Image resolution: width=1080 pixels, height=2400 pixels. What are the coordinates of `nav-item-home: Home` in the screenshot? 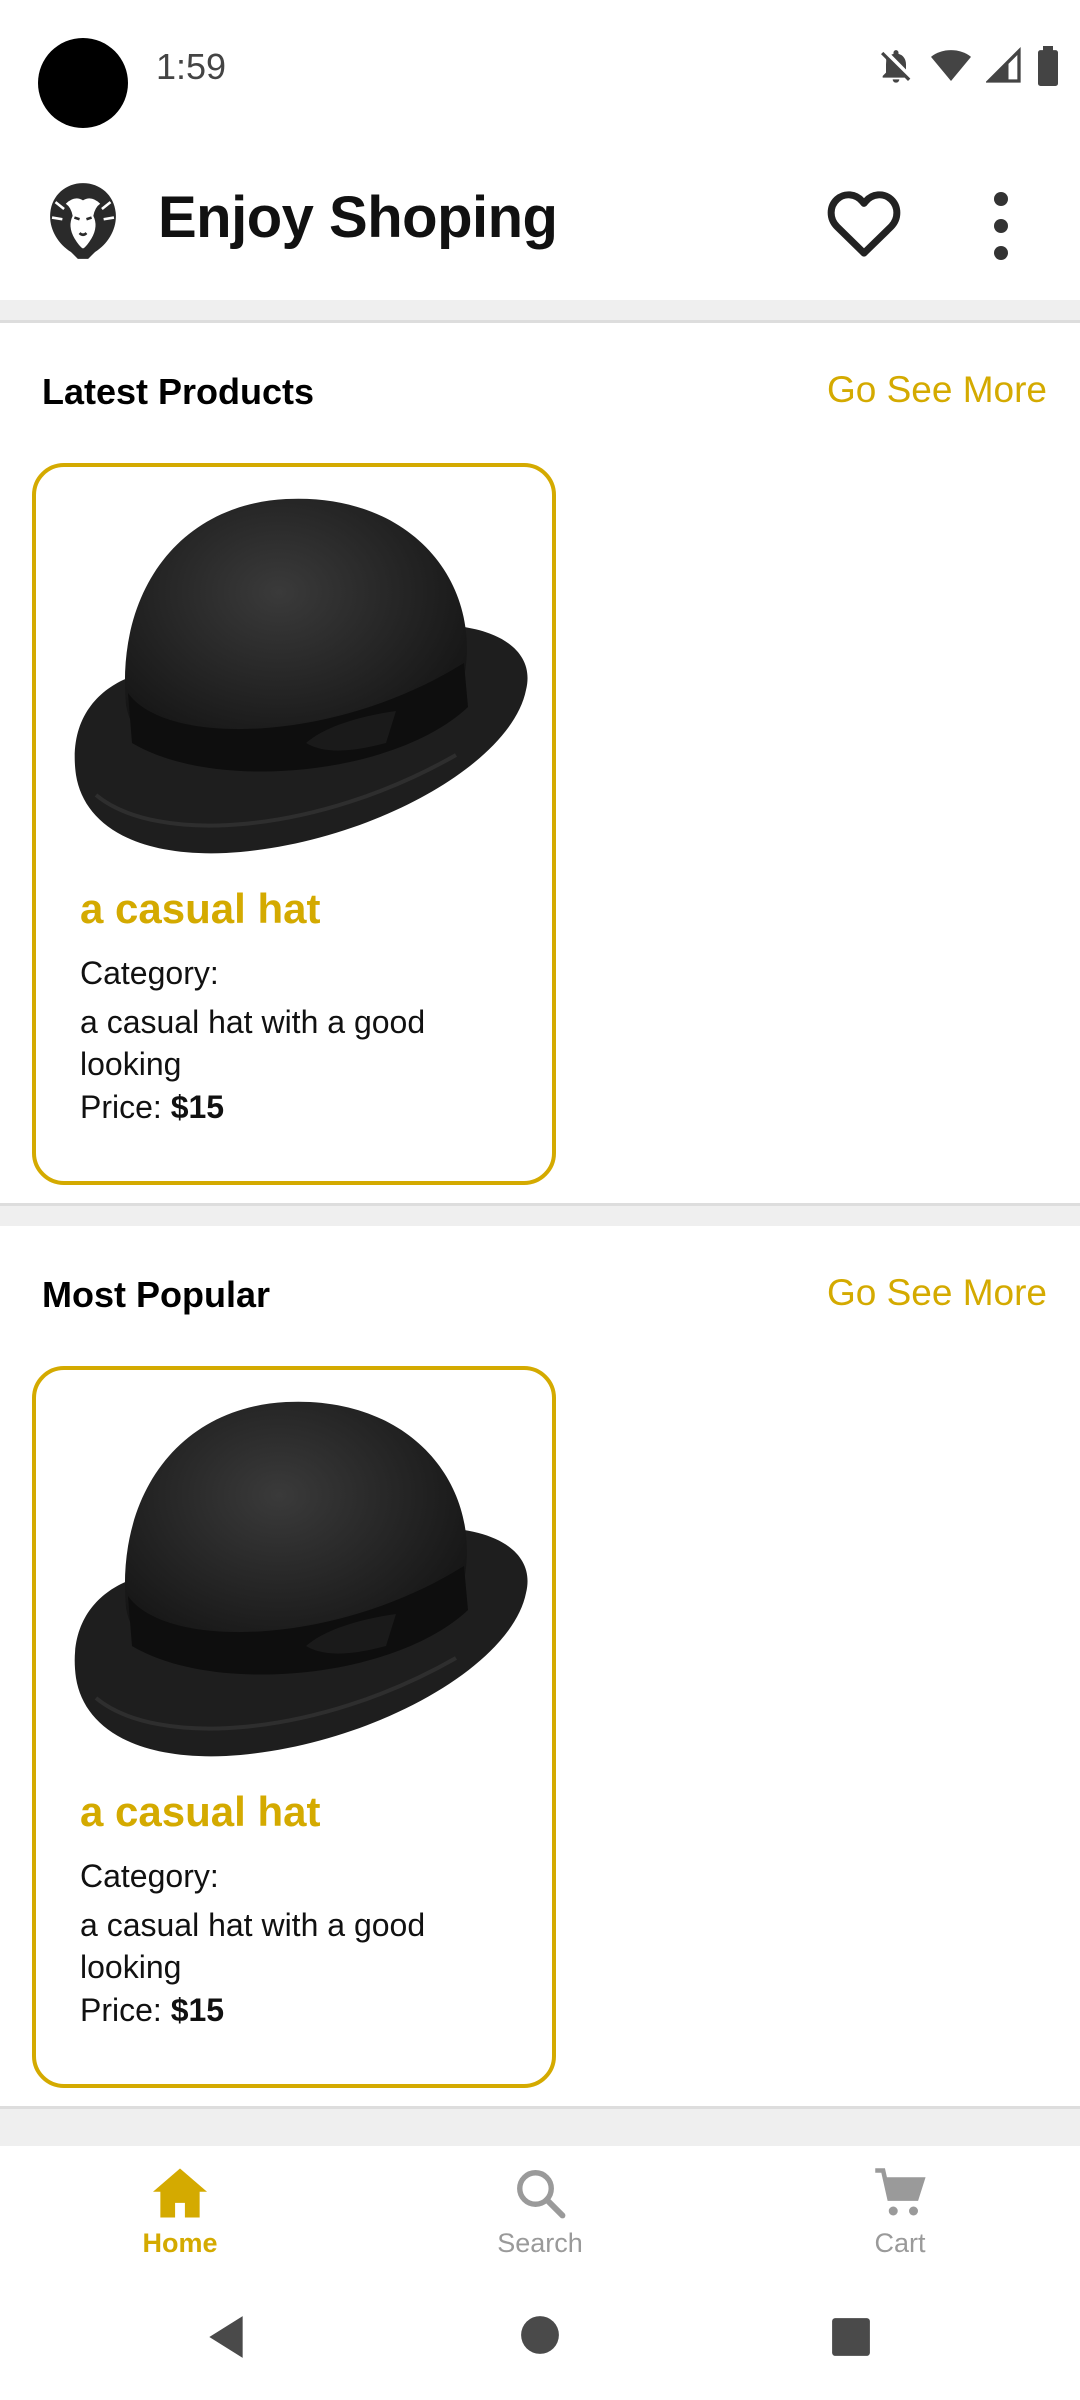 It's located at (180, 2212).